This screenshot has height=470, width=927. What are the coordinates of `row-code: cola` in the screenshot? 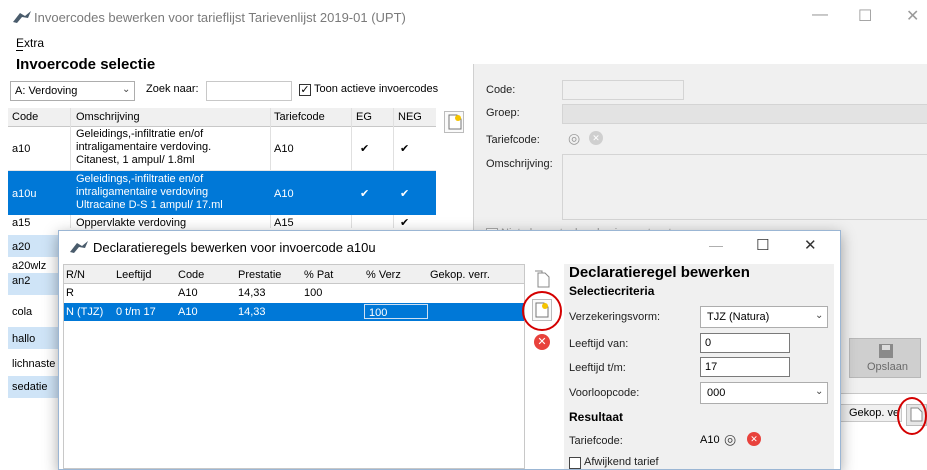 It's located at (22, 312).